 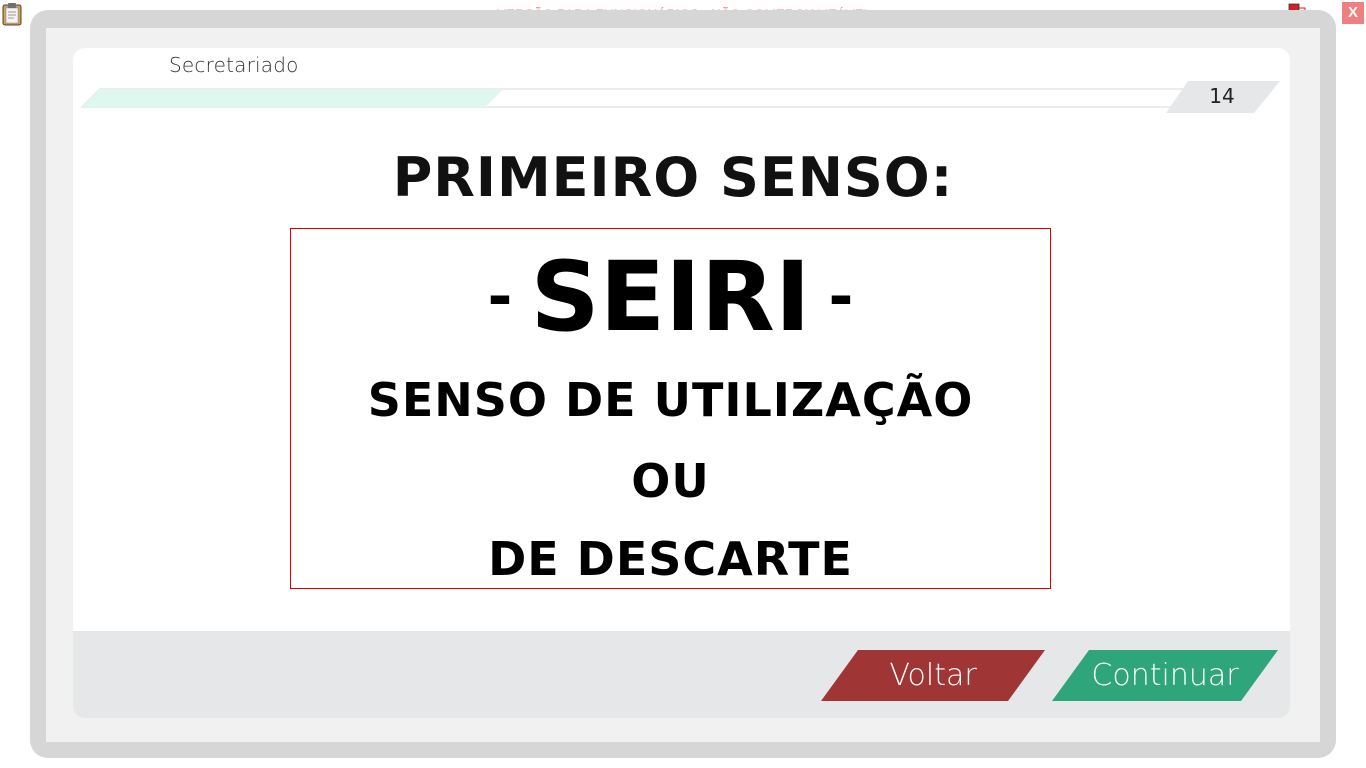 What do you see at coordinates (1222, 96) in the screenshot?
I see `page-number: 14` at bounding box center [1222, 96].